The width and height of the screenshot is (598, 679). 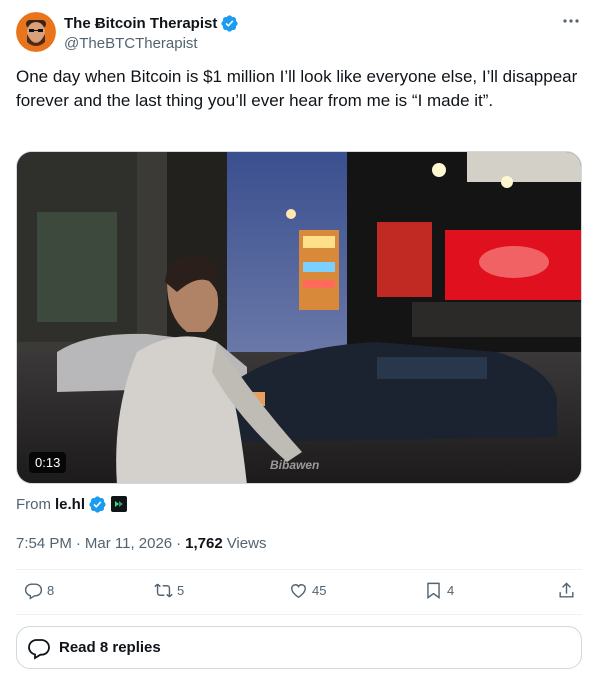 I want to click on reply-icon, so click(x=33, y=591).